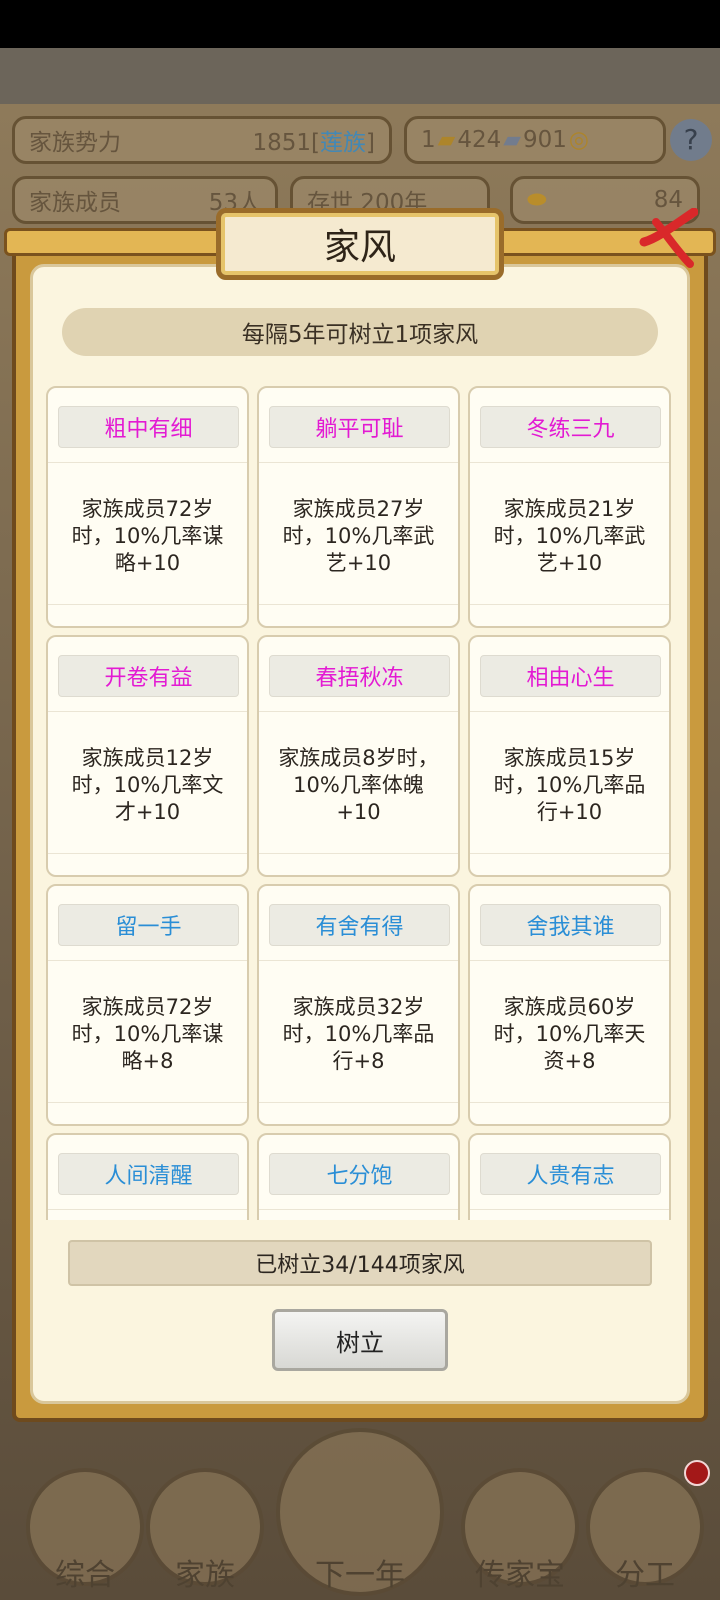 Image resolution: width=720 pixels, height=1600 pixels. Describe the element at coordinates (570, 427) in the screenshot. I see `card-title: 冬练三九` at that location.